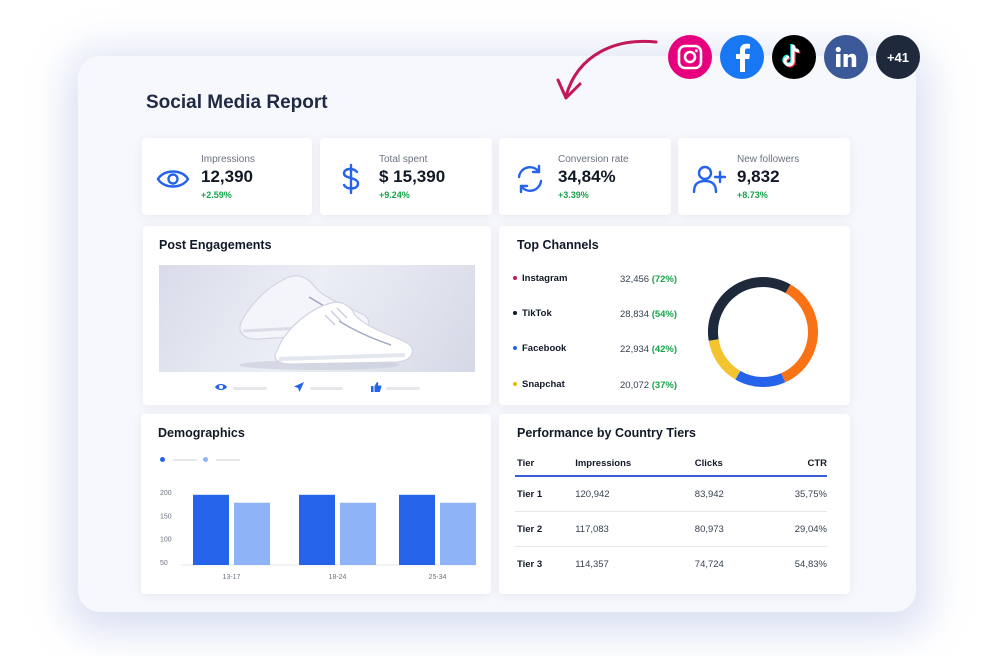 This screenshot has width=992, height=656. What do you see at coordinates (338, 577) in the screenshot?
I see `x-tick-label: 18-24` at bounding box center [338, 577].